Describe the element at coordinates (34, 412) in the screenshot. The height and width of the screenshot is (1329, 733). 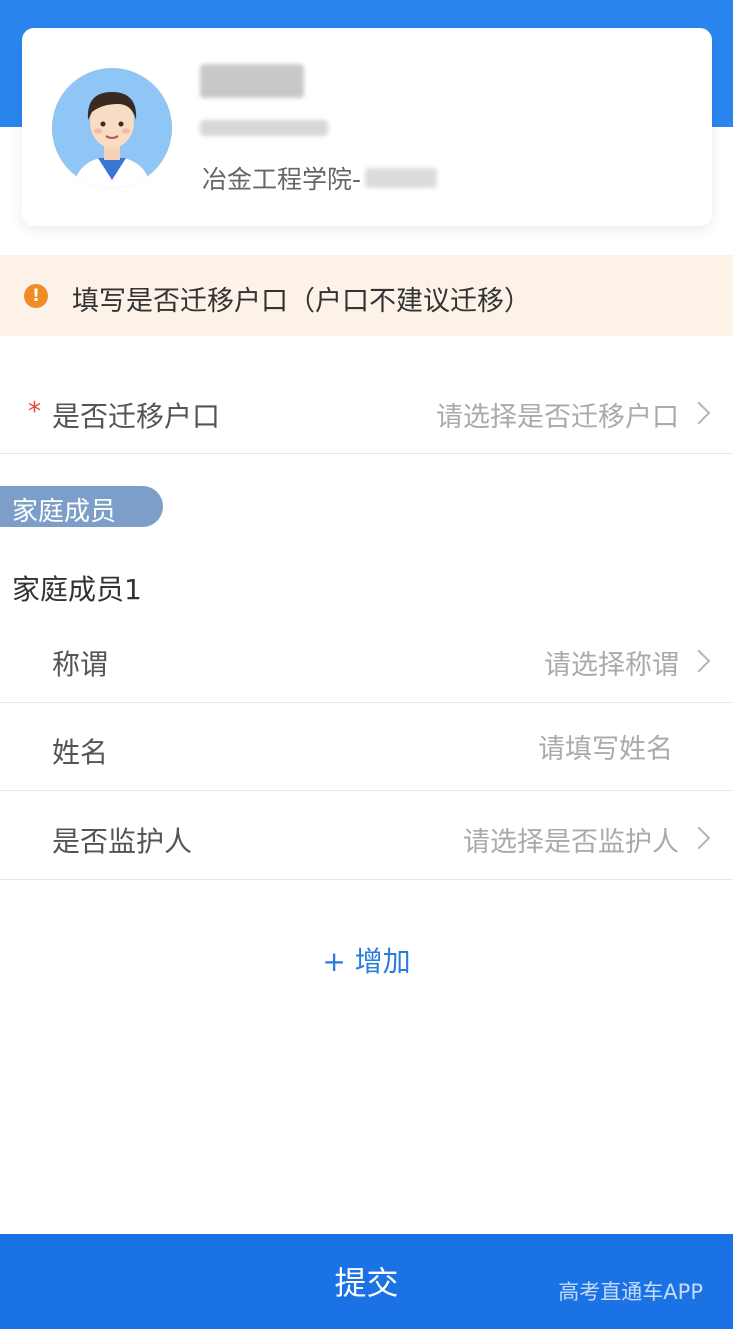
I see `required-mark: *` at that location.